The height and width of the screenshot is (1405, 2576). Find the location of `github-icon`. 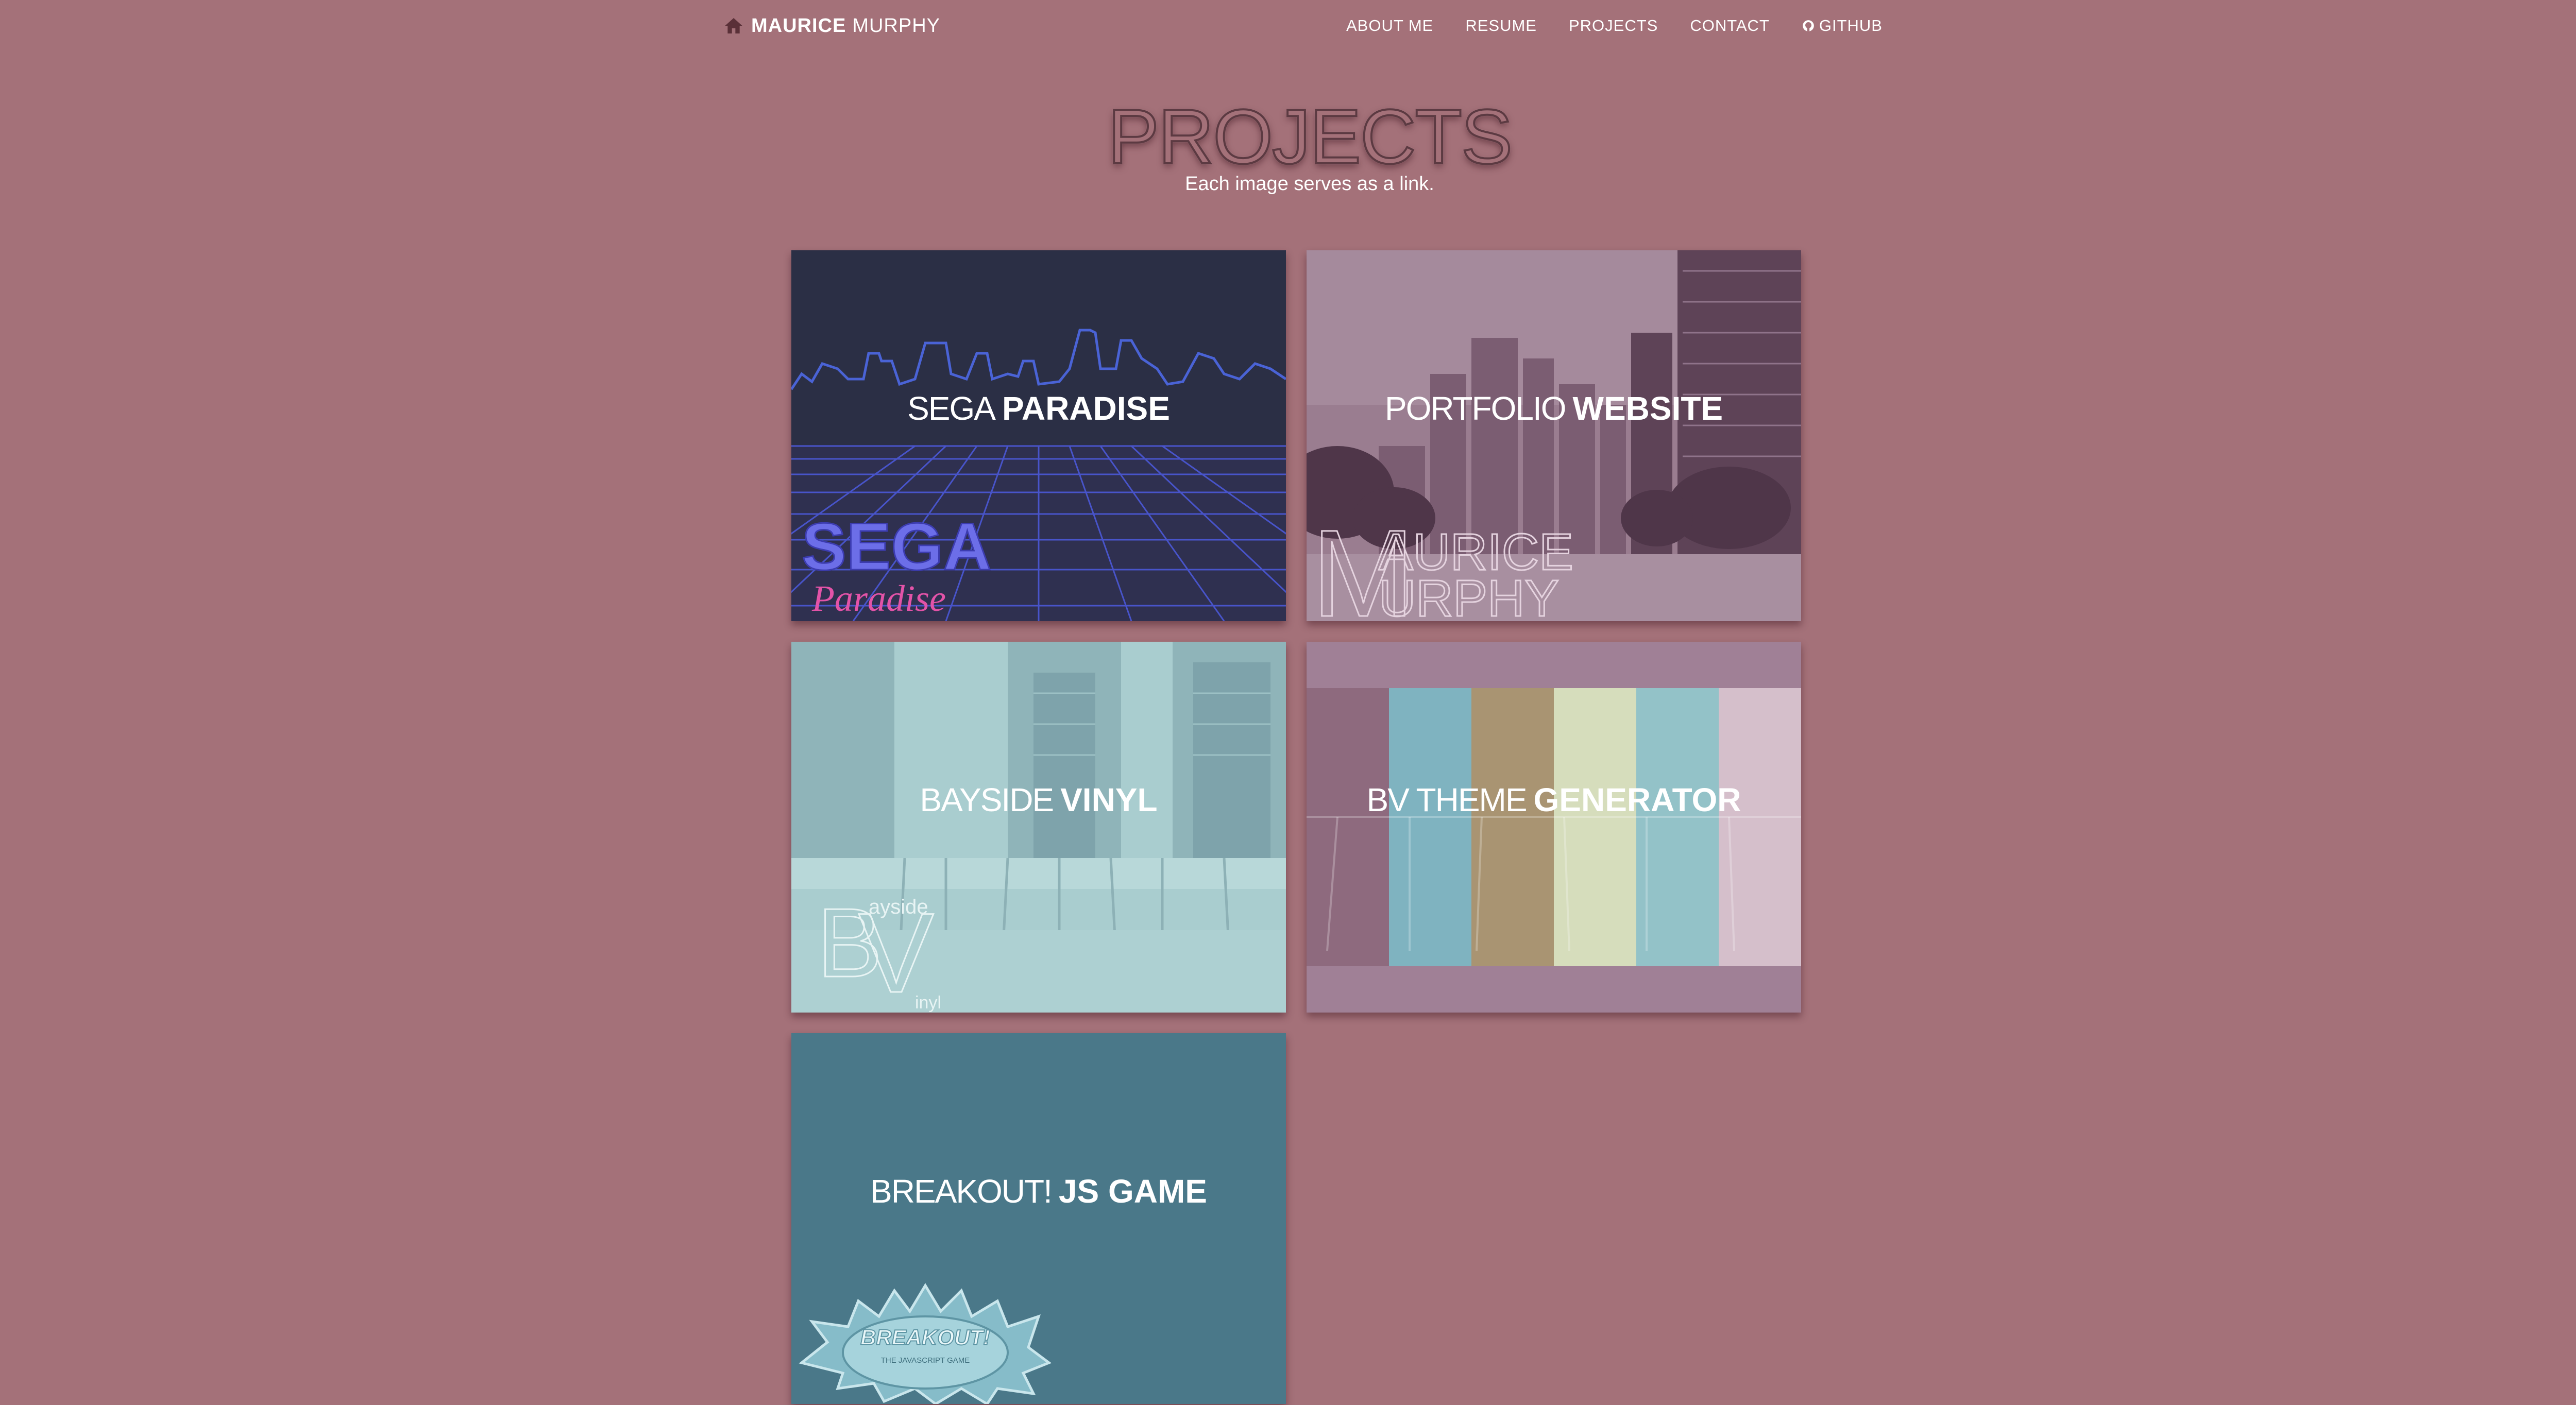

github-icon is located at coordinates (1808, 25).